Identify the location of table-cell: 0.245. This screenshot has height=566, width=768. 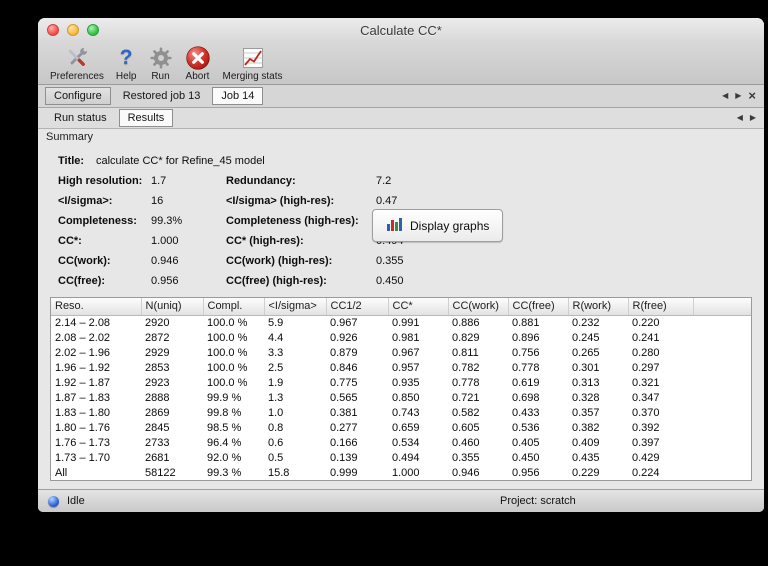
(586, 338).